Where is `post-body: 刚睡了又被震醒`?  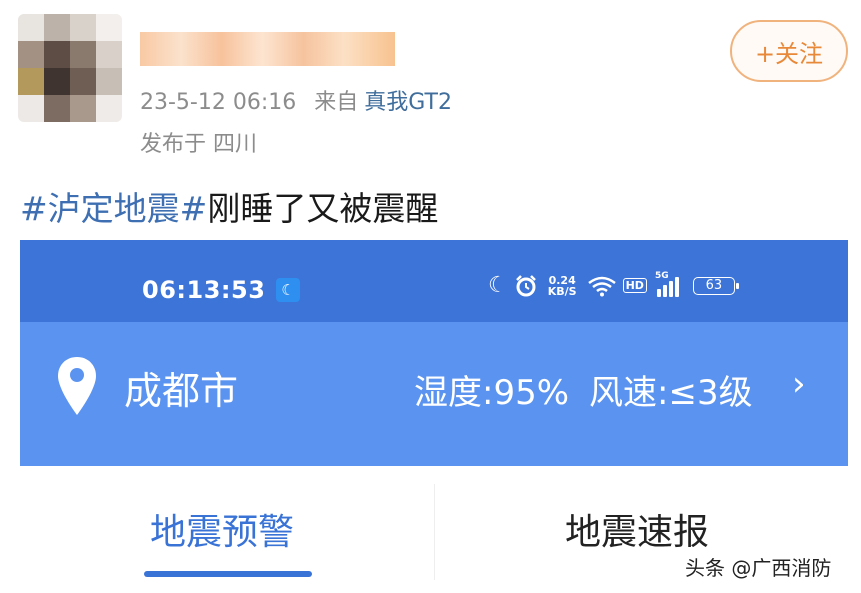 post-body: 刚睡了又被震醒 is located at coordinates (323, 208).